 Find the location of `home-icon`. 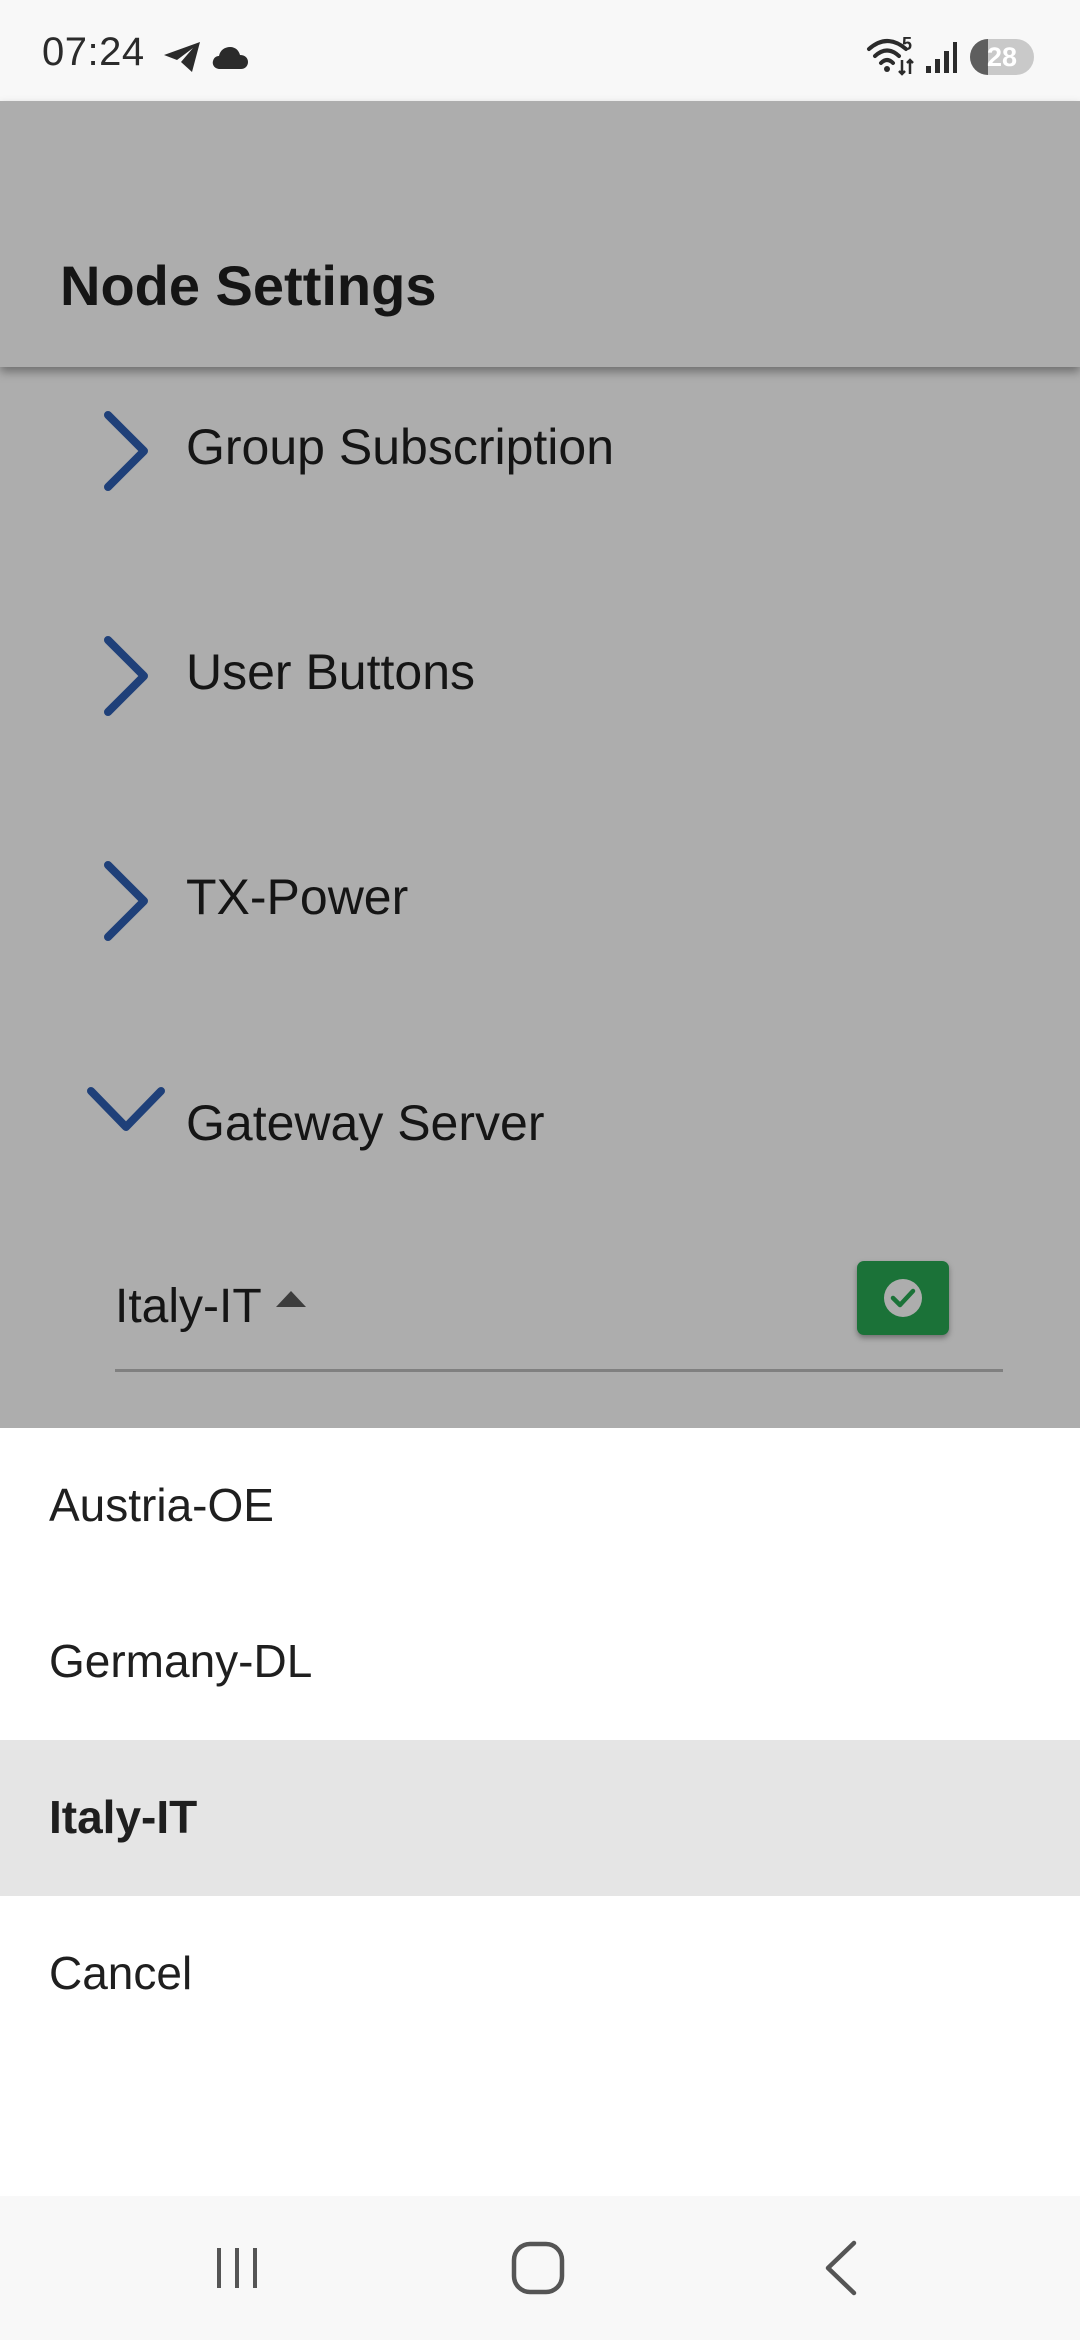

home-icon is located at coordinates (538, 2268).